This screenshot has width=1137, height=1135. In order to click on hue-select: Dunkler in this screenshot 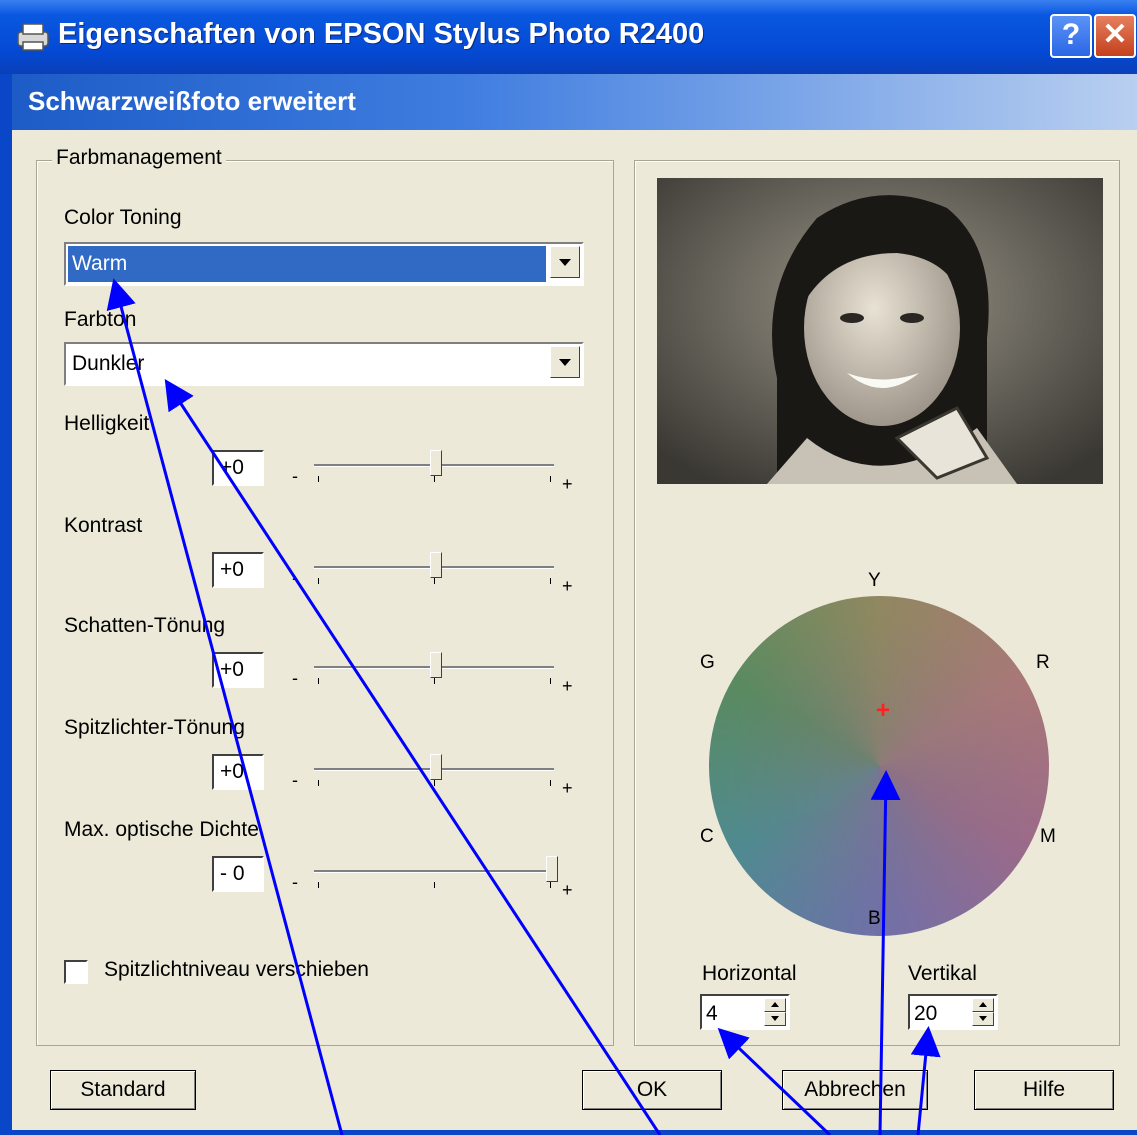, I will do `click(324, 364)`.